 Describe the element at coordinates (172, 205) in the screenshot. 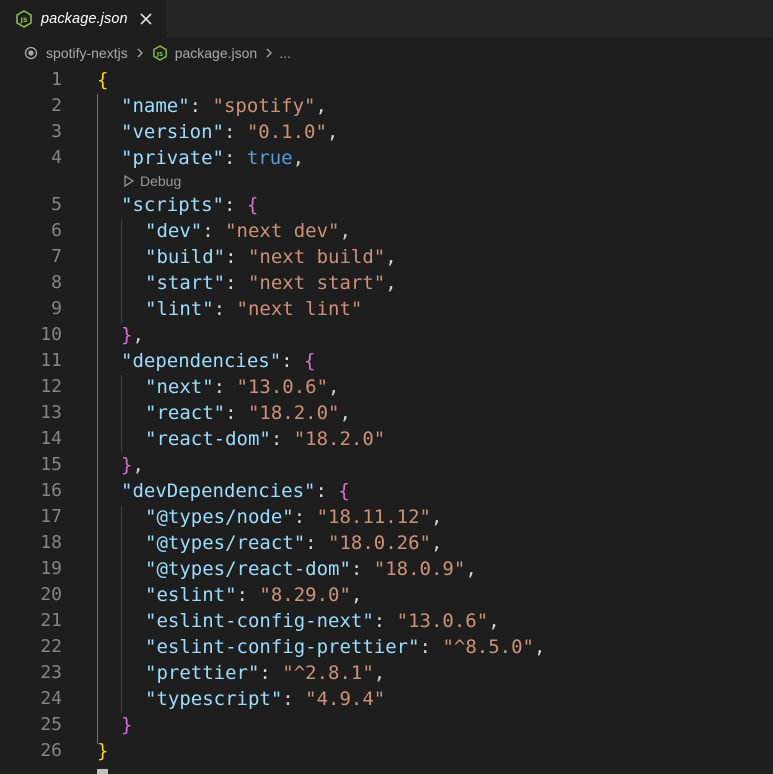

I see `json-key: "scripts"` at that location.